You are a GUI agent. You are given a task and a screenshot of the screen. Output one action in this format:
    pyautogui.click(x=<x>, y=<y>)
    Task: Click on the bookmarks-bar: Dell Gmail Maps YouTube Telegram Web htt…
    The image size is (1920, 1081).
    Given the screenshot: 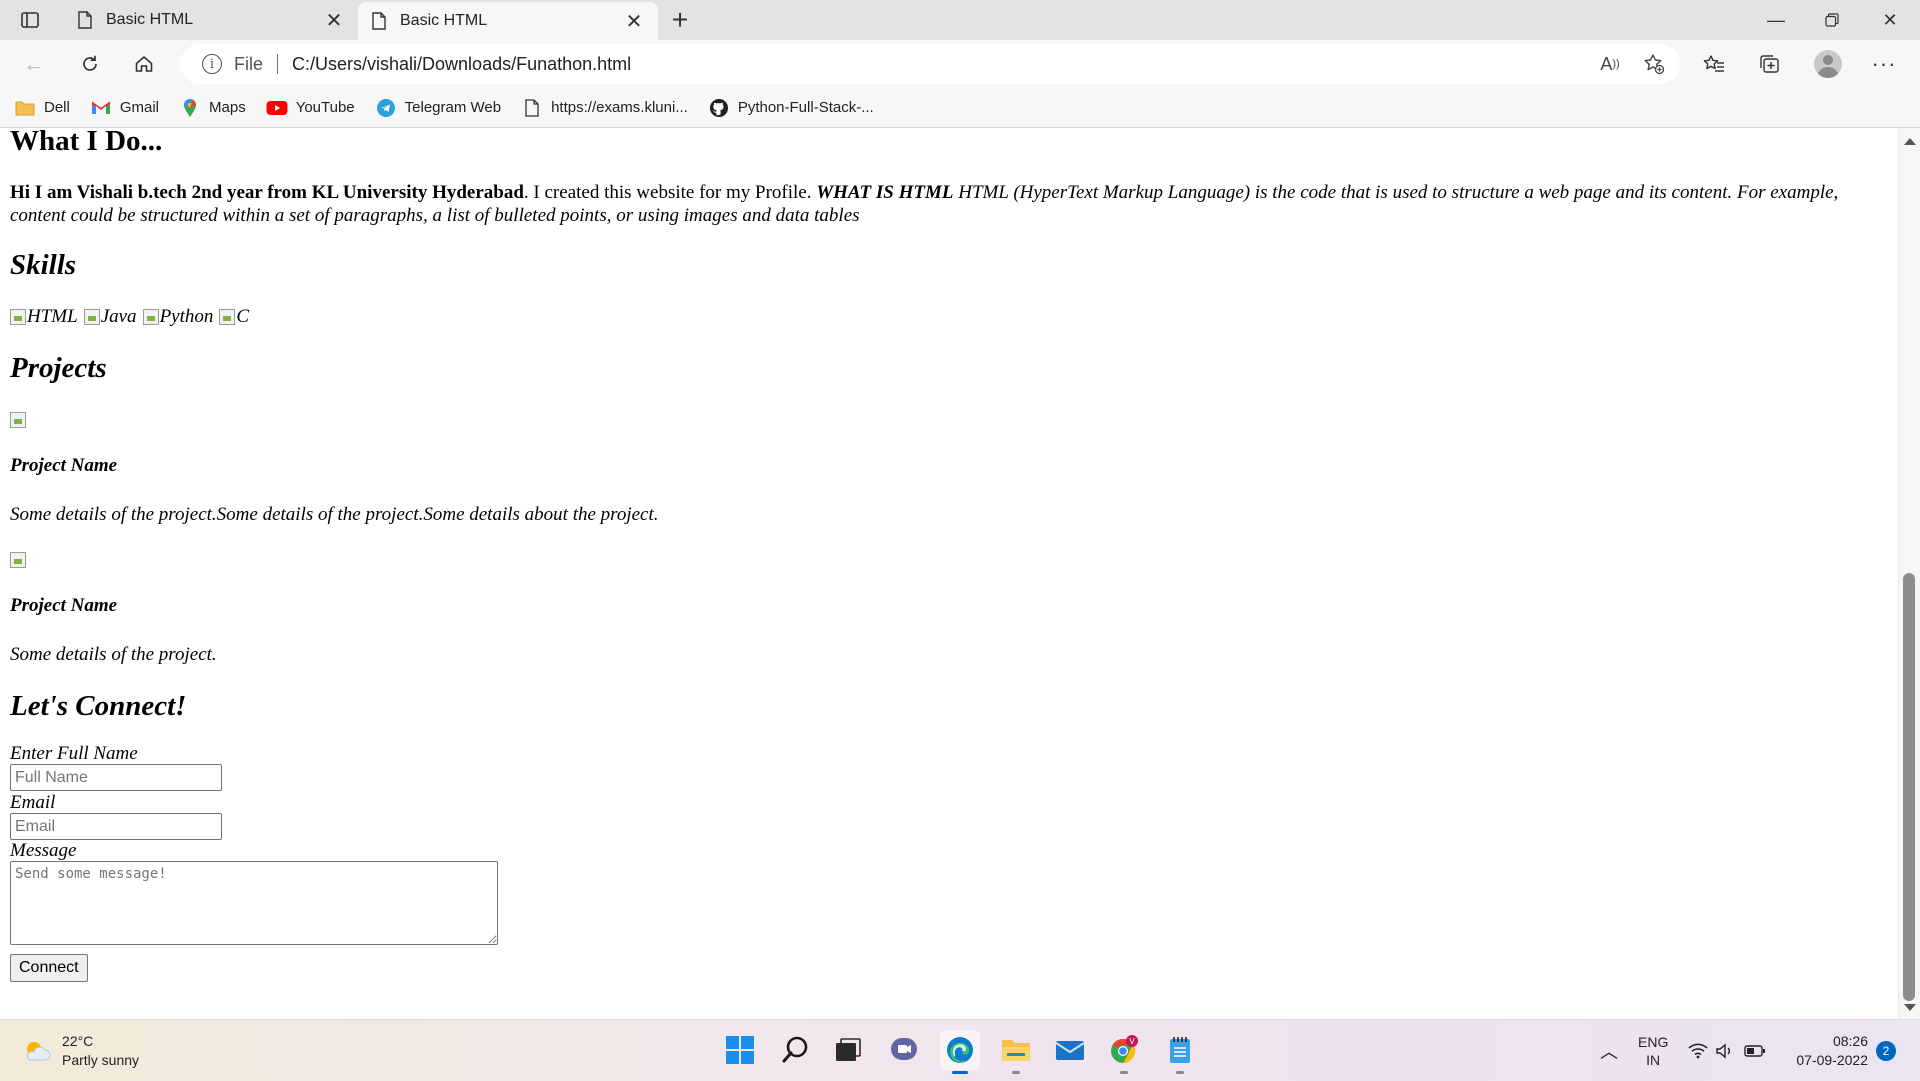 What is the action you would take?
    pyautogui.click(x=960, y=108)
    